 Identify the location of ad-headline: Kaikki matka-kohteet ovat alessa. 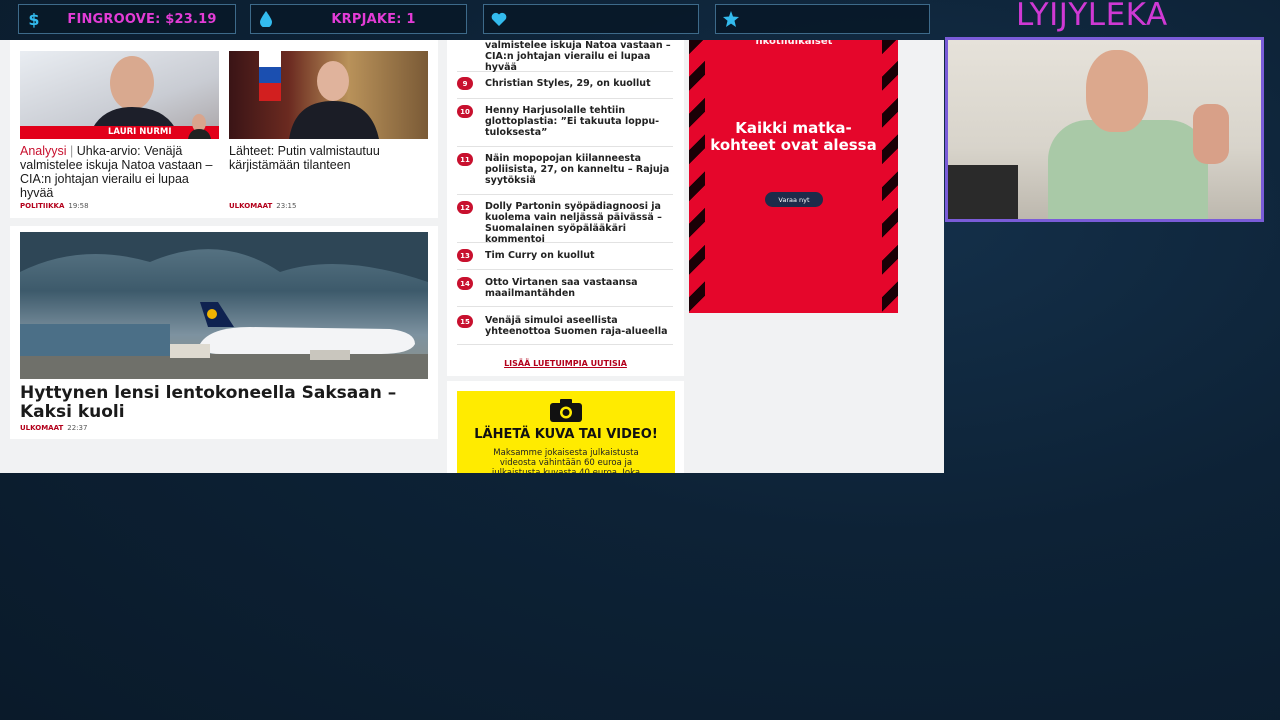
(793, 136).